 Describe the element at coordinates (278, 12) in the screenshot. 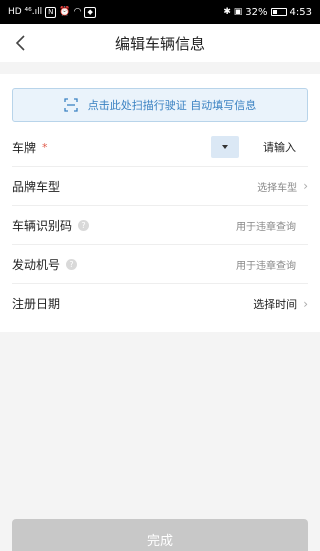

I see `battery-icon` at that location.